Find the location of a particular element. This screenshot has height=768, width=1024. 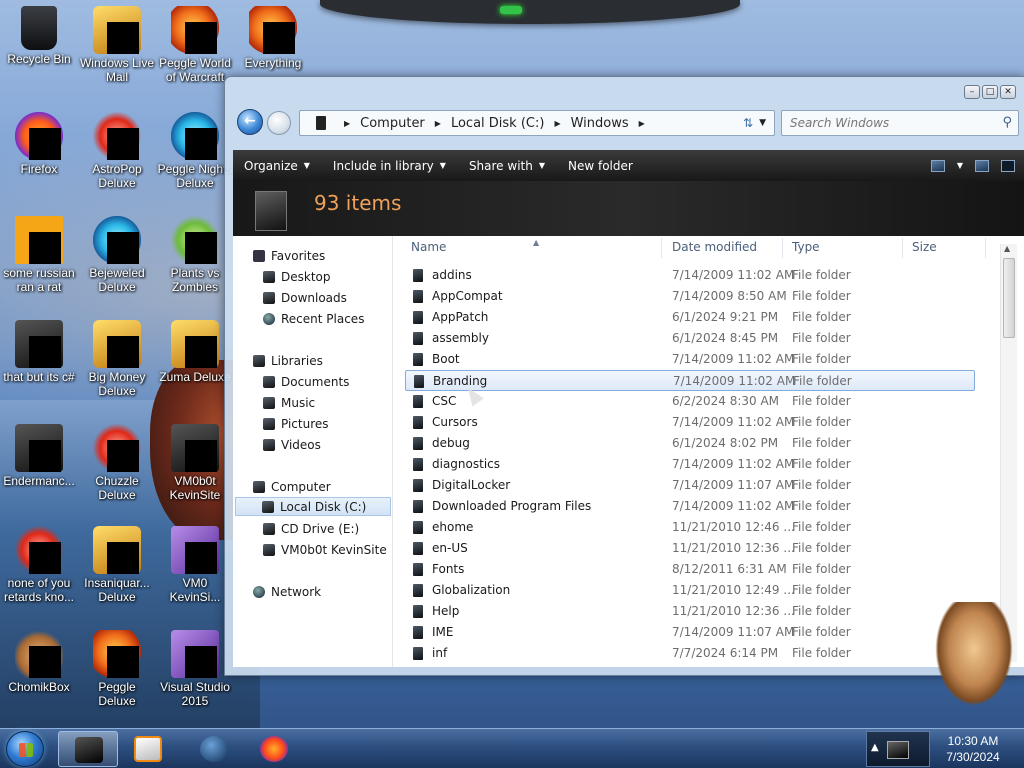

desktop-icon-russian-rat: some russian ran a rat is located at coordinates (39, 255).